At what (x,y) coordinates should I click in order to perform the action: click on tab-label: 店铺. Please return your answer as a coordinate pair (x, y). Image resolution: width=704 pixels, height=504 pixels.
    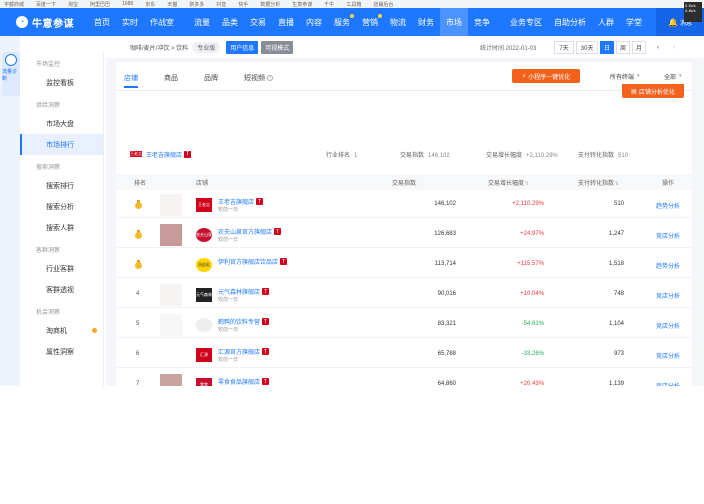
    Looking at the image, I should click on (131, 78).